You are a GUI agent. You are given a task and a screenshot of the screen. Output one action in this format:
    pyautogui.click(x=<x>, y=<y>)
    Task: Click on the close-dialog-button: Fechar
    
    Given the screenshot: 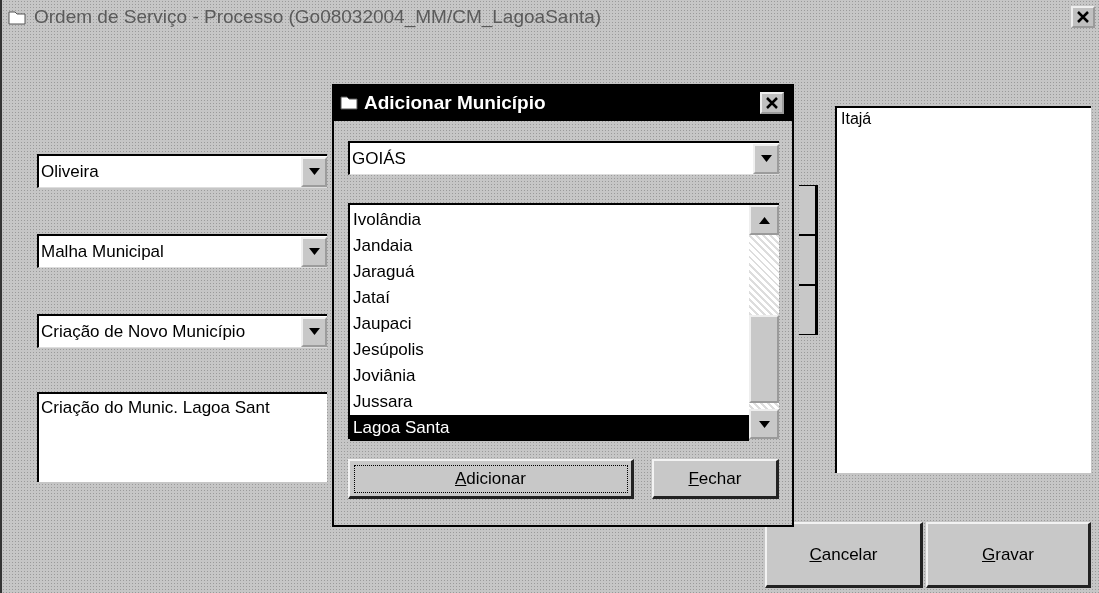 What is the action you would take?
    pyautogui.click(x=715, y=479)
    